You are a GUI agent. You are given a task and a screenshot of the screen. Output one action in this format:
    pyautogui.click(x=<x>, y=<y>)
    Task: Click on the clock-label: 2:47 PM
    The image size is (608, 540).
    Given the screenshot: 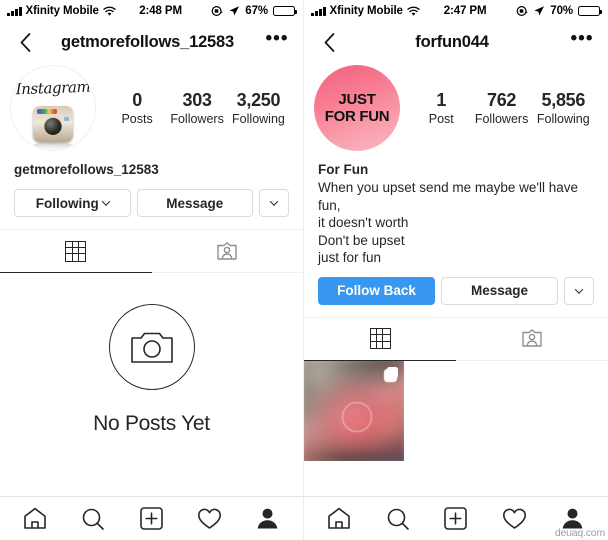 What is the action you would take?
    pyautogui.click(x=465, y=11)
    